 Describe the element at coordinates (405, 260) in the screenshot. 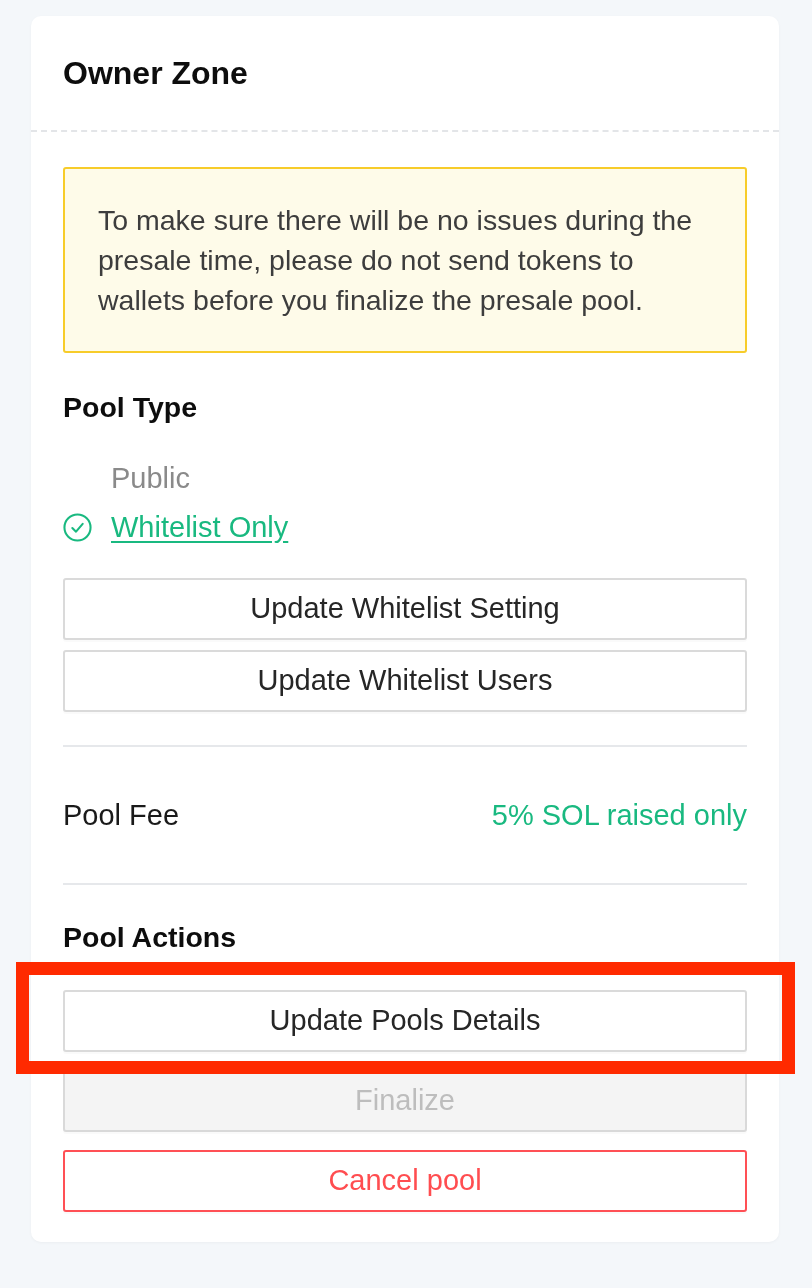

I see `warning-notice: To make sure there will be no issues during the presale time, please do not send tokens to wallets before you finalize the presale pool.` at that location.